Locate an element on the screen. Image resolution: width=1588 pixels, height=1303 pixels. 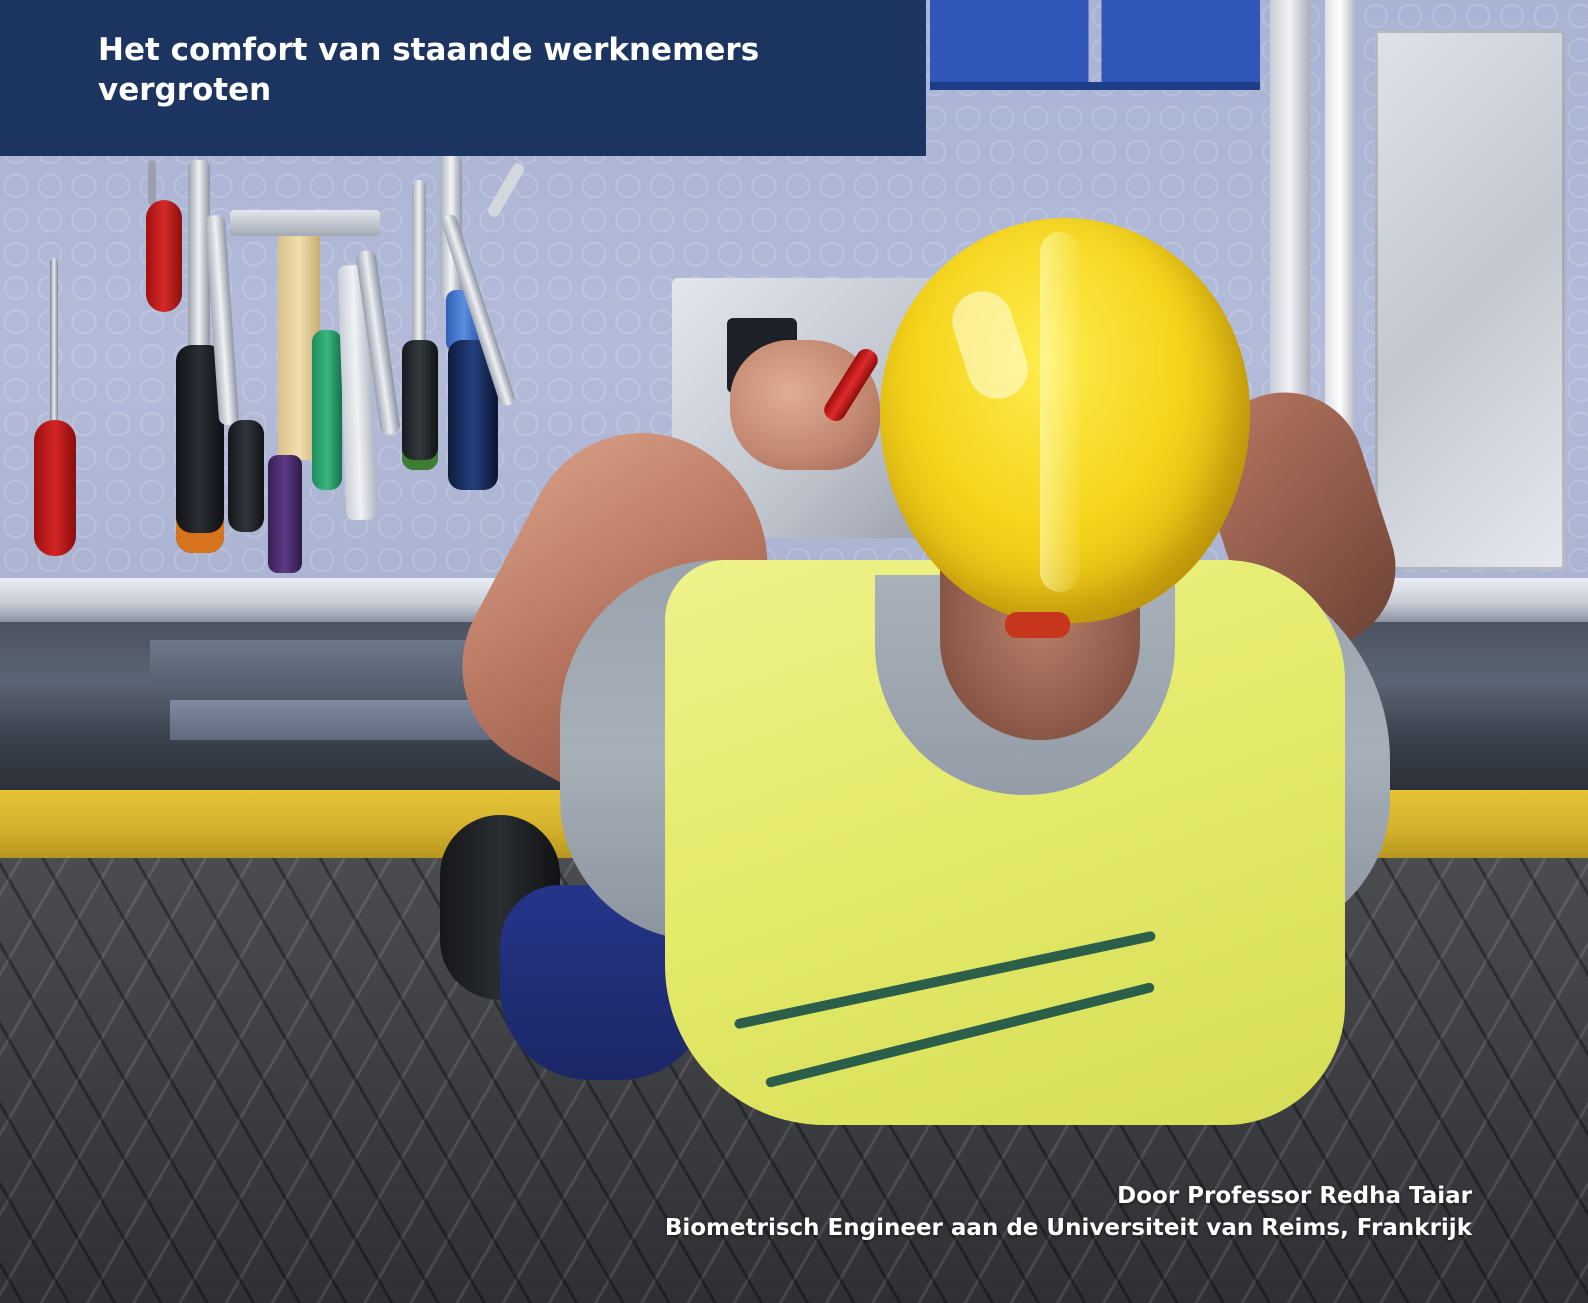
parts-bins is located at coordinates (1095, 45).